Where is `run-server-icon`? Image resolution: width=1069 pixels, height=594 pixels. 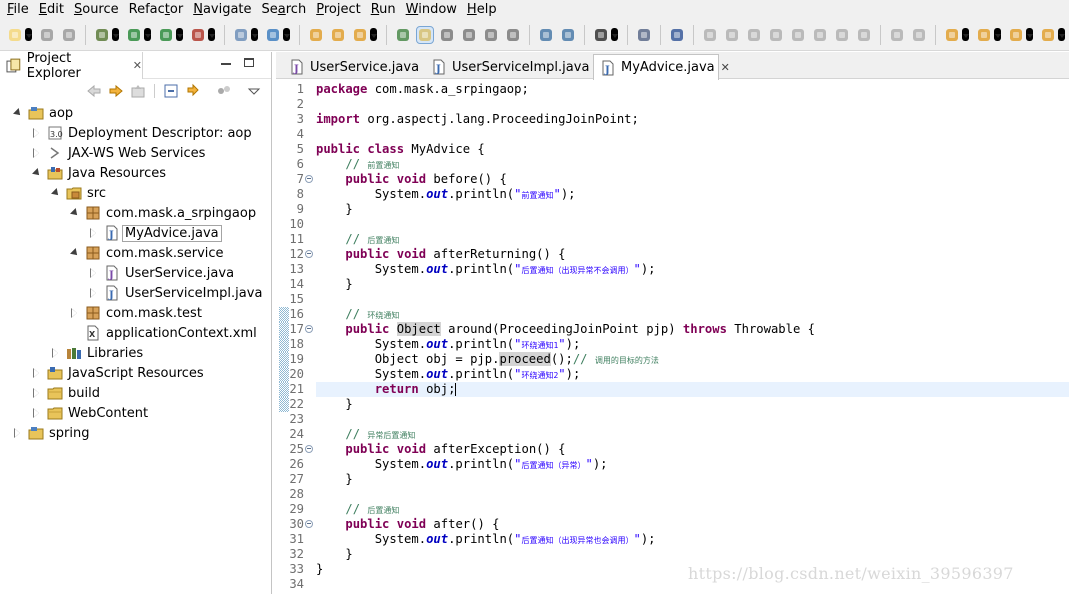
run-server-icon is located at coordinates (198, 35).